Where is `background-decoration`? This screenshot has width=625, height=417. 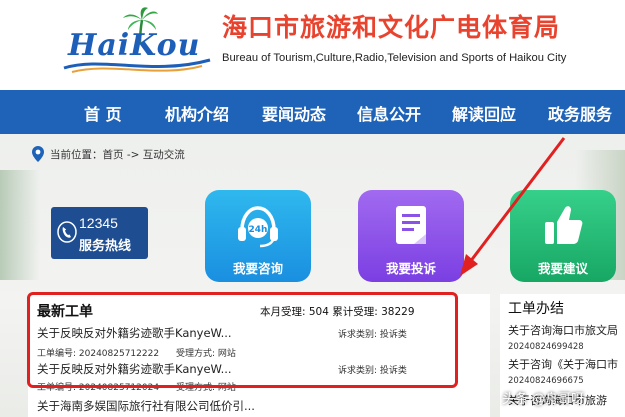 background-decoration is located at coordinates (20, 225).